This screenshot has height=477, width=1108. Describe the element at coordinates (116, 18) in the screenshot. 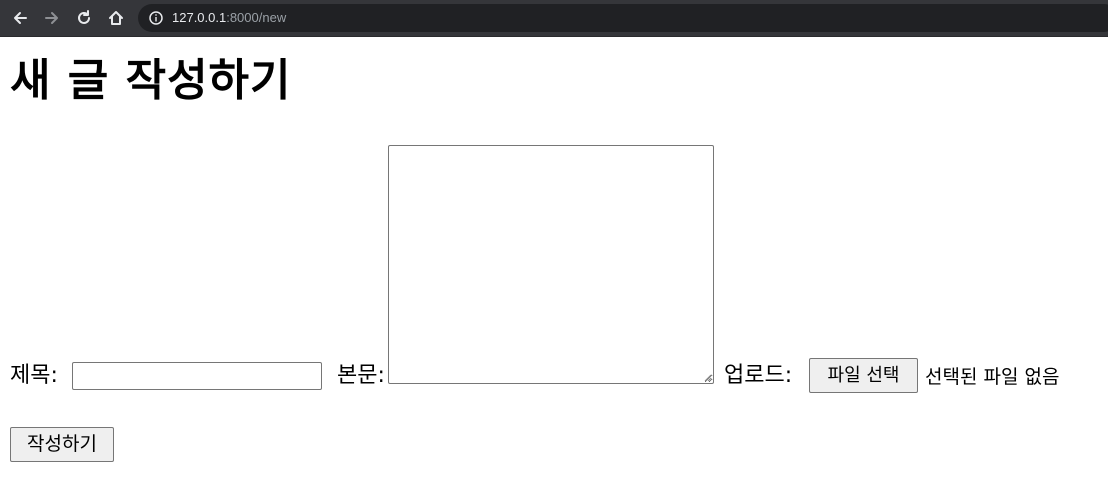

I see `home-icon` at that location.